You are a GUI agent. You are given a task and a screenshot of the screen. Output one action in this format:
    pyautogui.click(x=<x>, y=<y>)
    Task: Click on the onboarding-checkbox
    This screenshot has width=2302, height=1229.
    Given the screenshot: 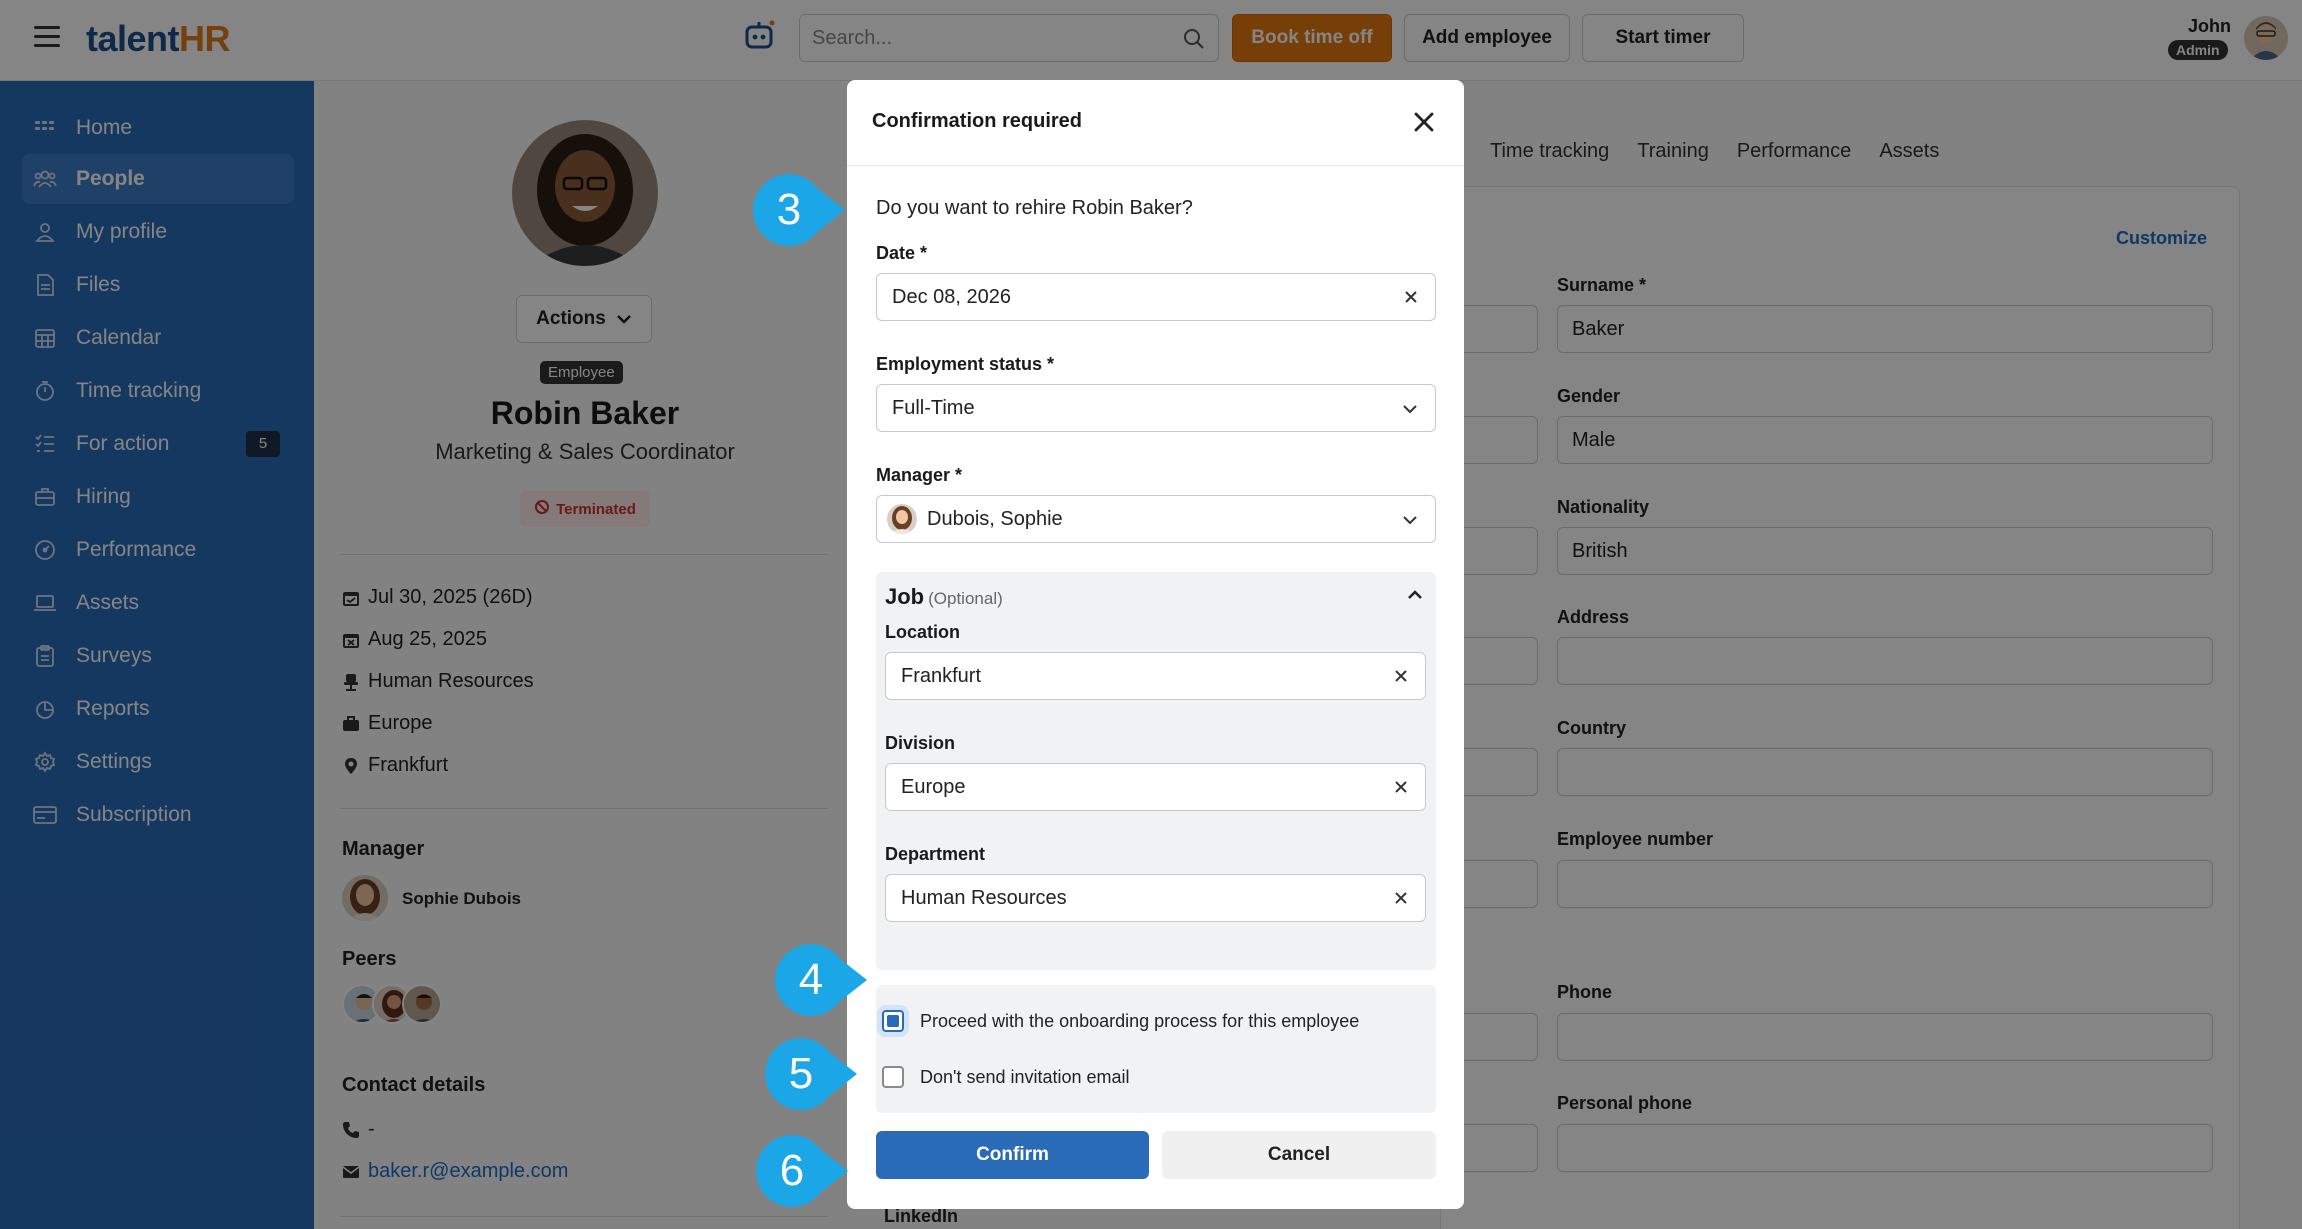 What is the action you would take?
    pyautogui.click(x=893, y=1021)
    